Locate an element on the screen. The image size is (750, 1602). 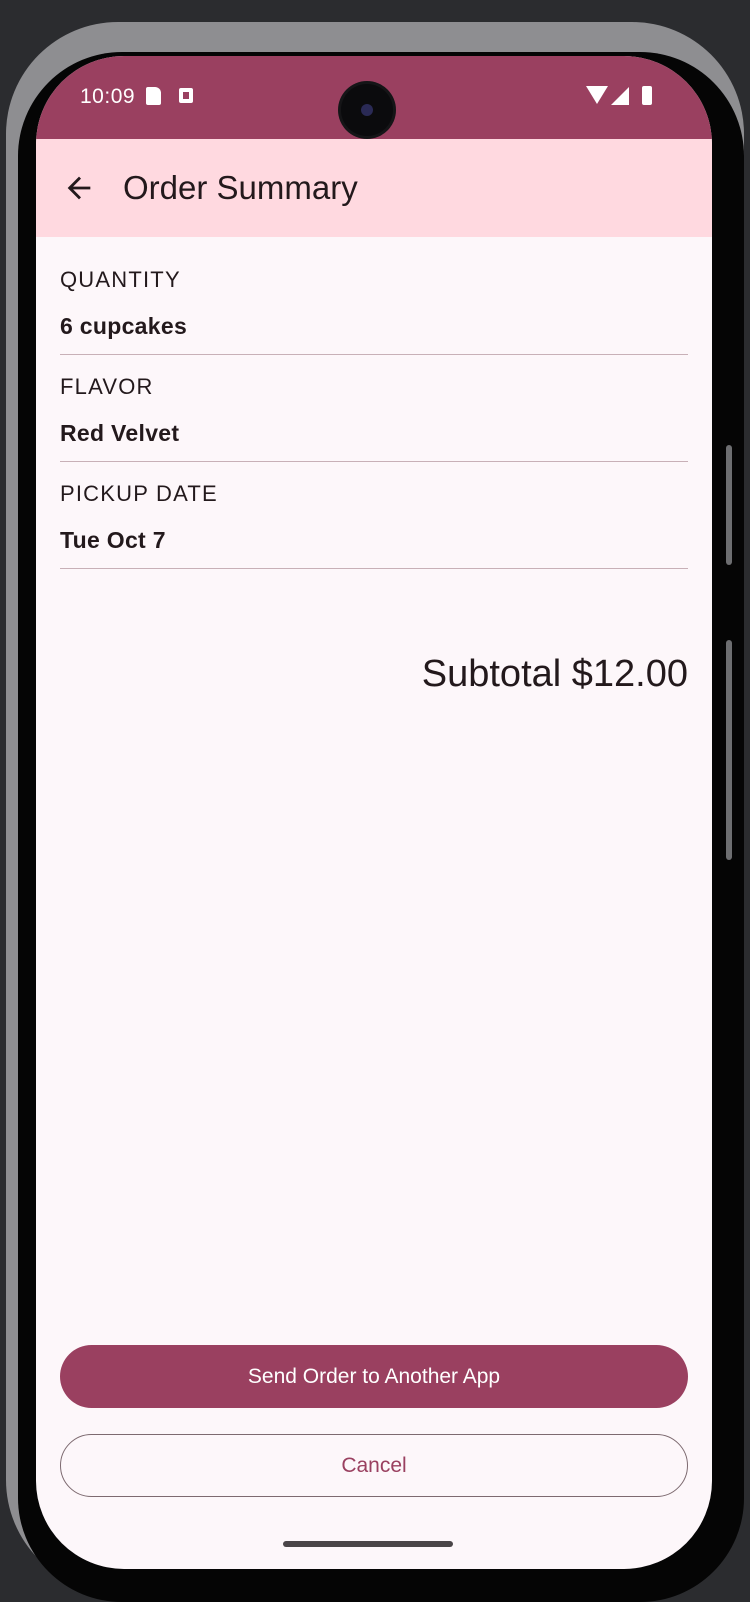
subtotal: Subtotal $12.00 is located at coordinates (554, 674).